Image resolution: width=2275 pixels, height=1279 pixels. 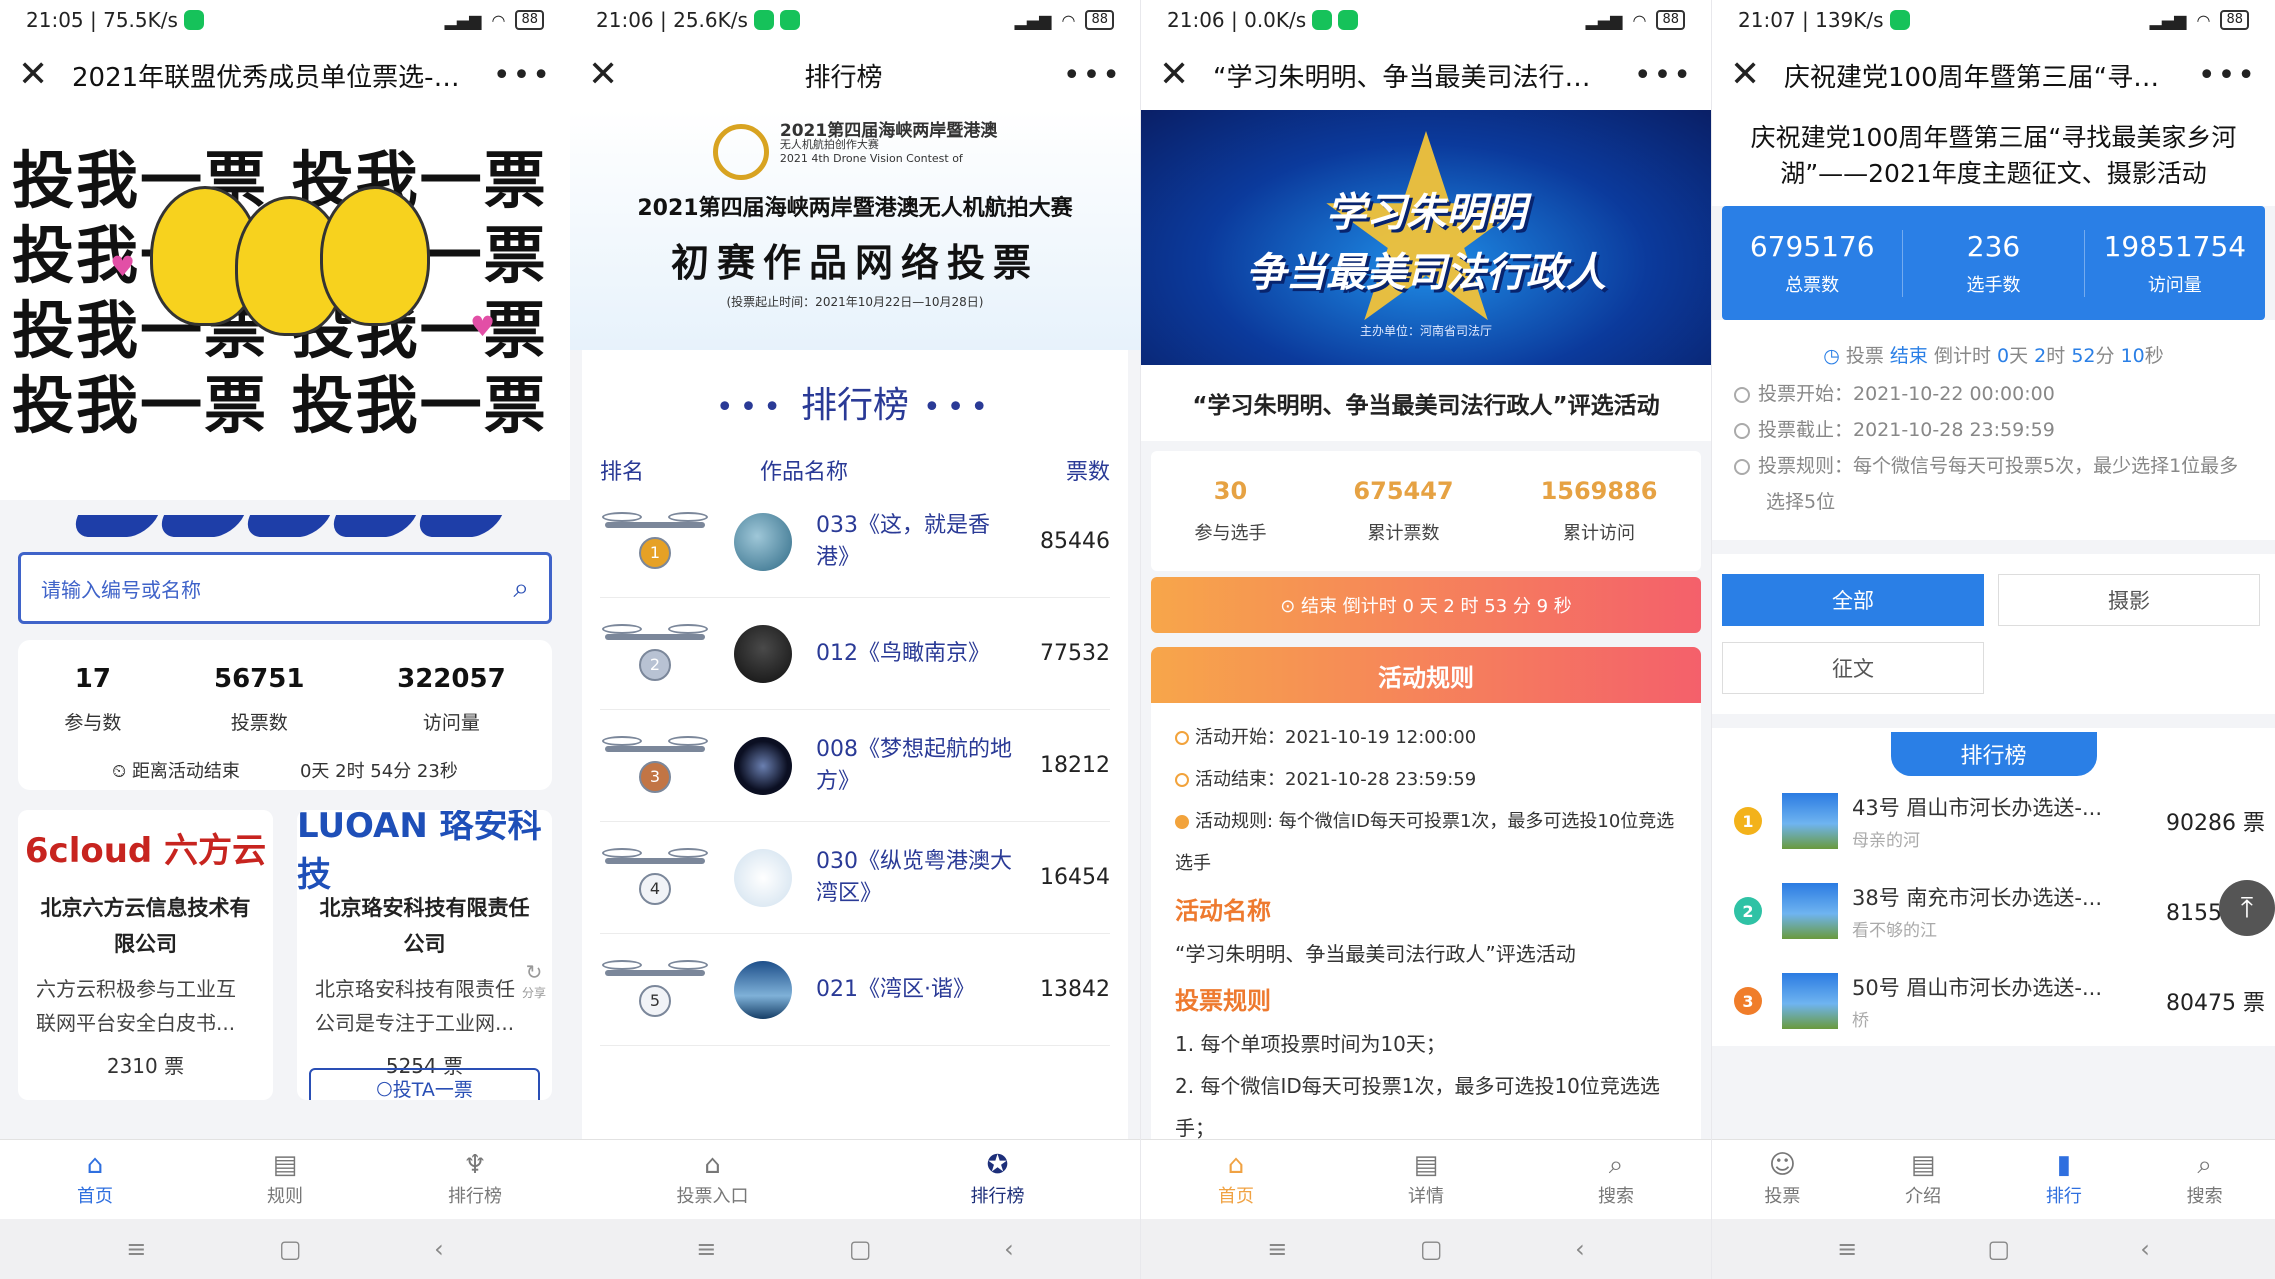 I want to click on status-time: 21:06 | 0.0K/s, so click(x=1237, y=20).